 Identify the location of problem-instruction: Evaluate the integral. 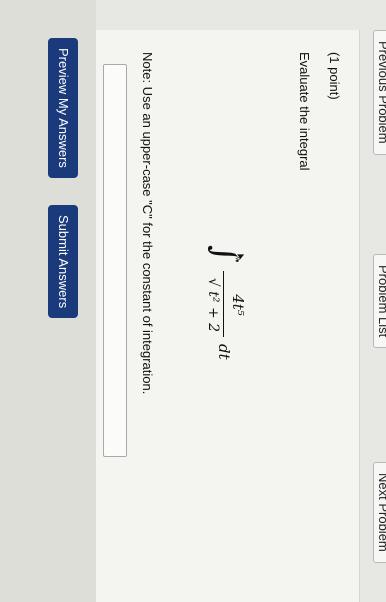
(304, 111).